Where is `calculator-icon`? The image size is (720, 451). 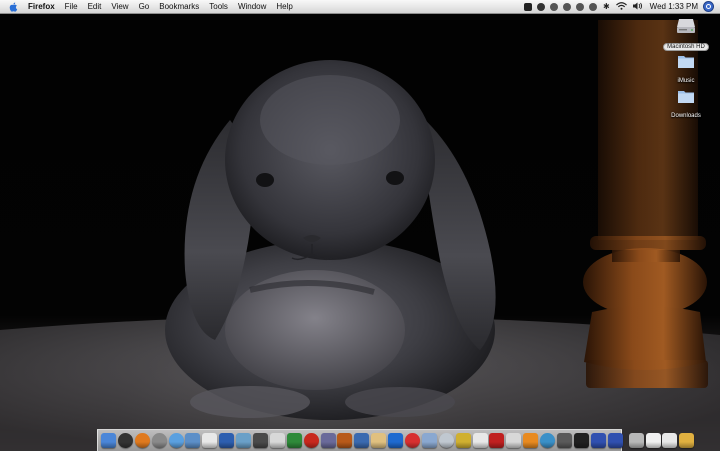 calculator-icon is located at coordinates (565, 440).